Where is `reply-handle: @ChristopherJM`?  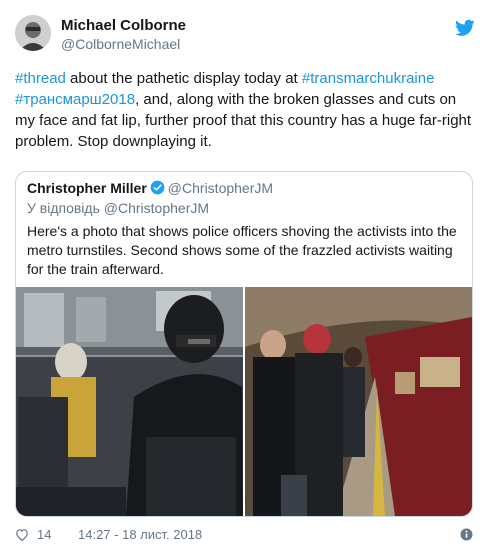 reply-handle: @ChristopherJM is located at coordinates (156, 208).